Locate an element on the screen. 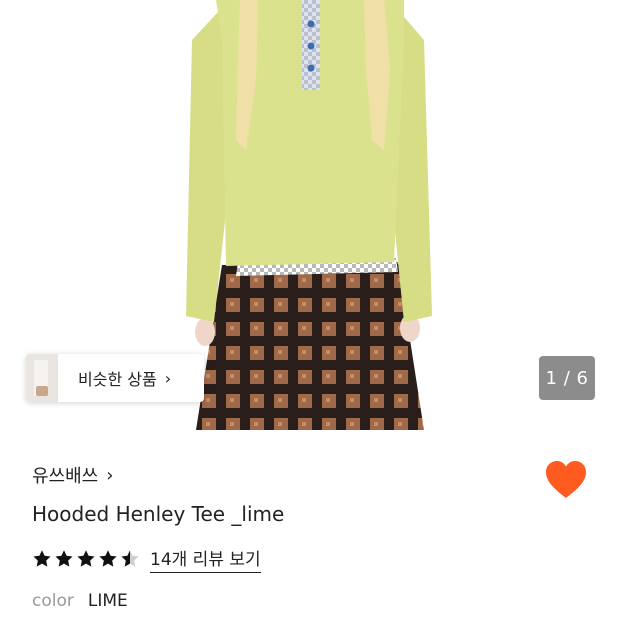  rating-row: 14개 리뷰 보기 is located at coordinates (146, 559).